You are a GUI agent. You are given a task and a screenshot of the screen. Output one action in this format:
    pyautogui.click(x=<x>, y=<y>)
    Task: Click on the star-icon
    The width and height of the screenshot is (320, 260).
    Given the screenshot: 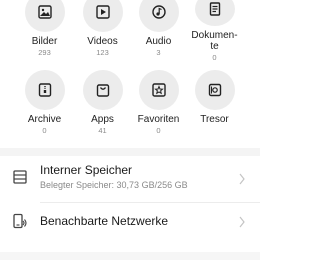 What is the action you would take?
    pyautogui.click(x=158, y=90)
    